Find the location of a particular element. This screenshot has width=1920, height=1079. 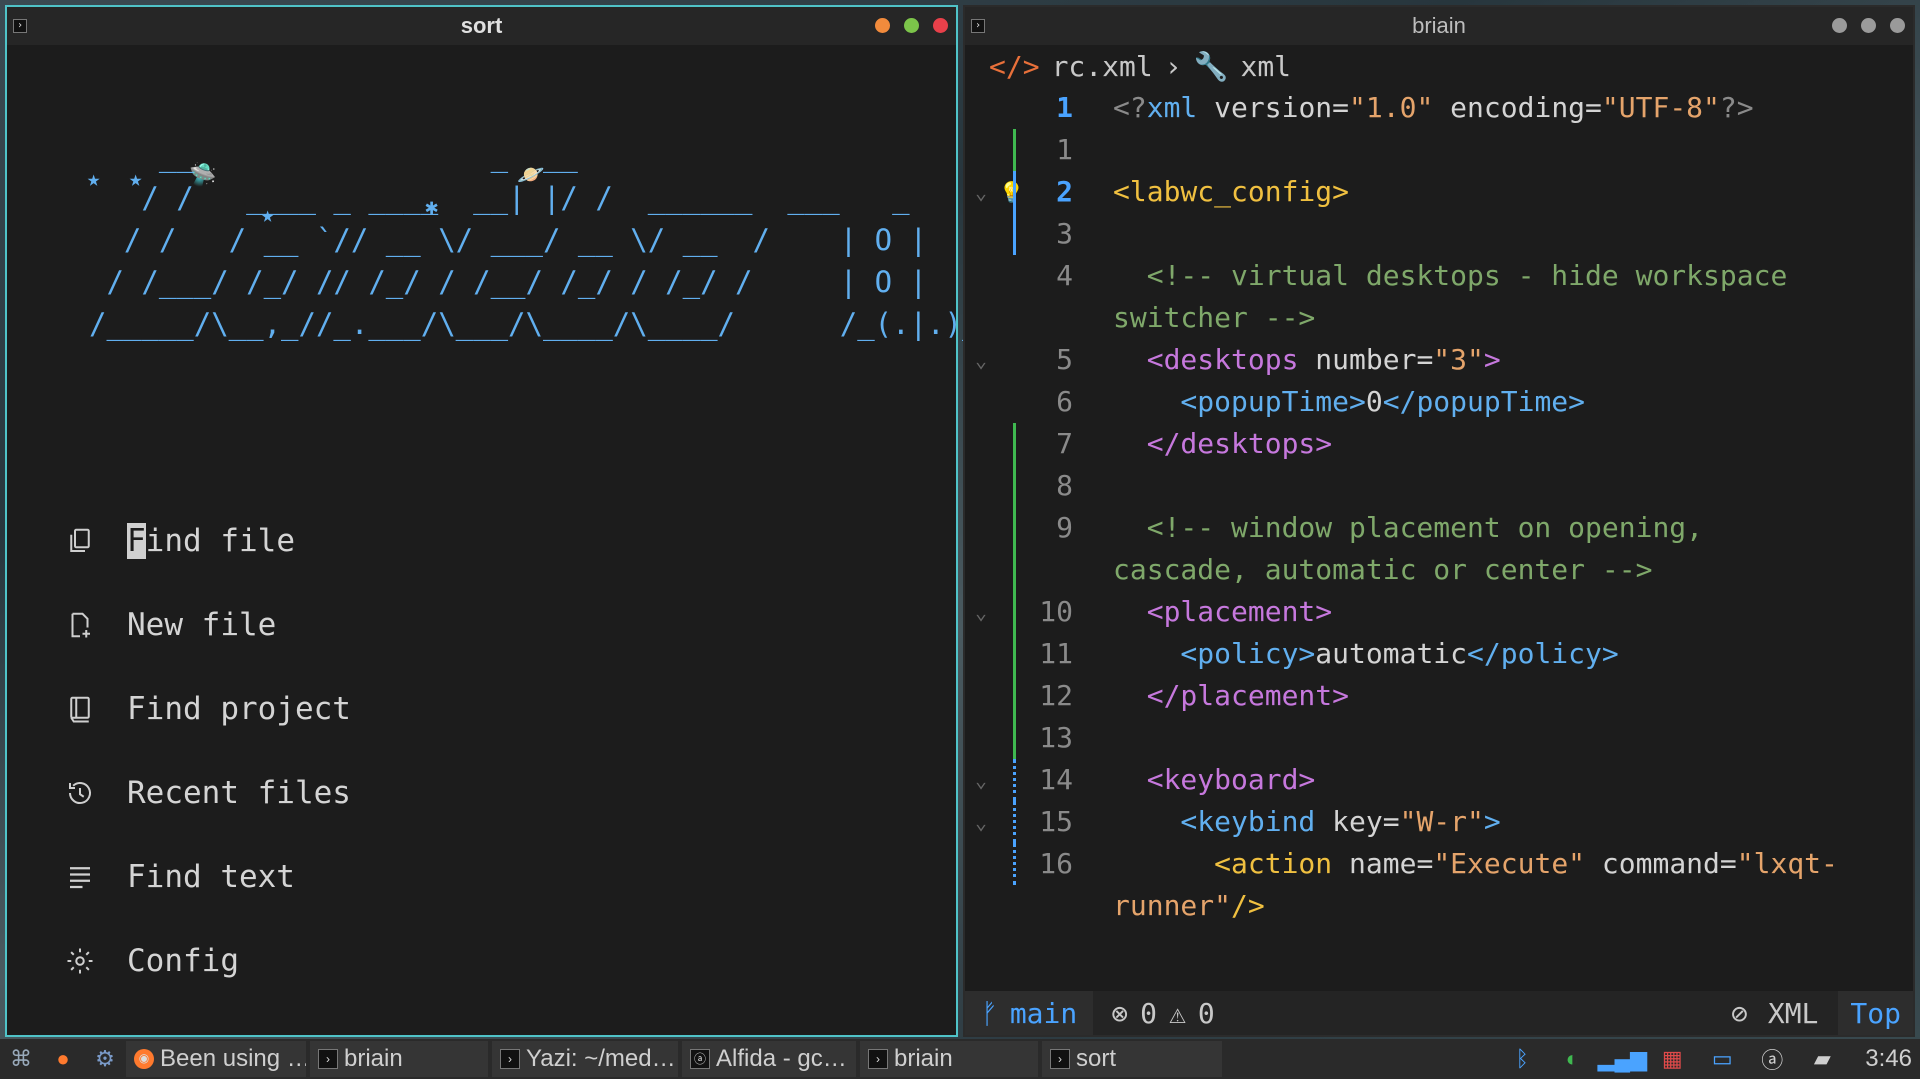

code-line: ⌄ 15 <keybind key="W-r"> is located at coordinates (1439, 822).